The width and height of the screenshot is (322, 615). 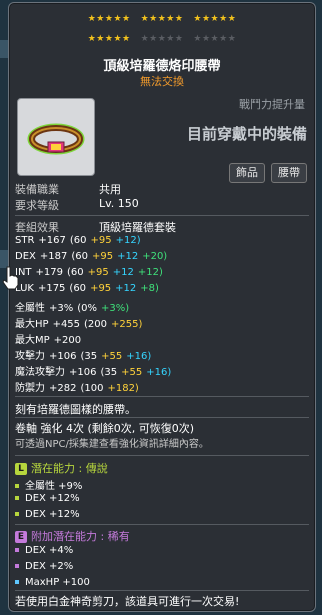 What do you see at coordinates (67, 340) in the screenshot?
I see `stat-total: +200` at bounding box center [67, 340].